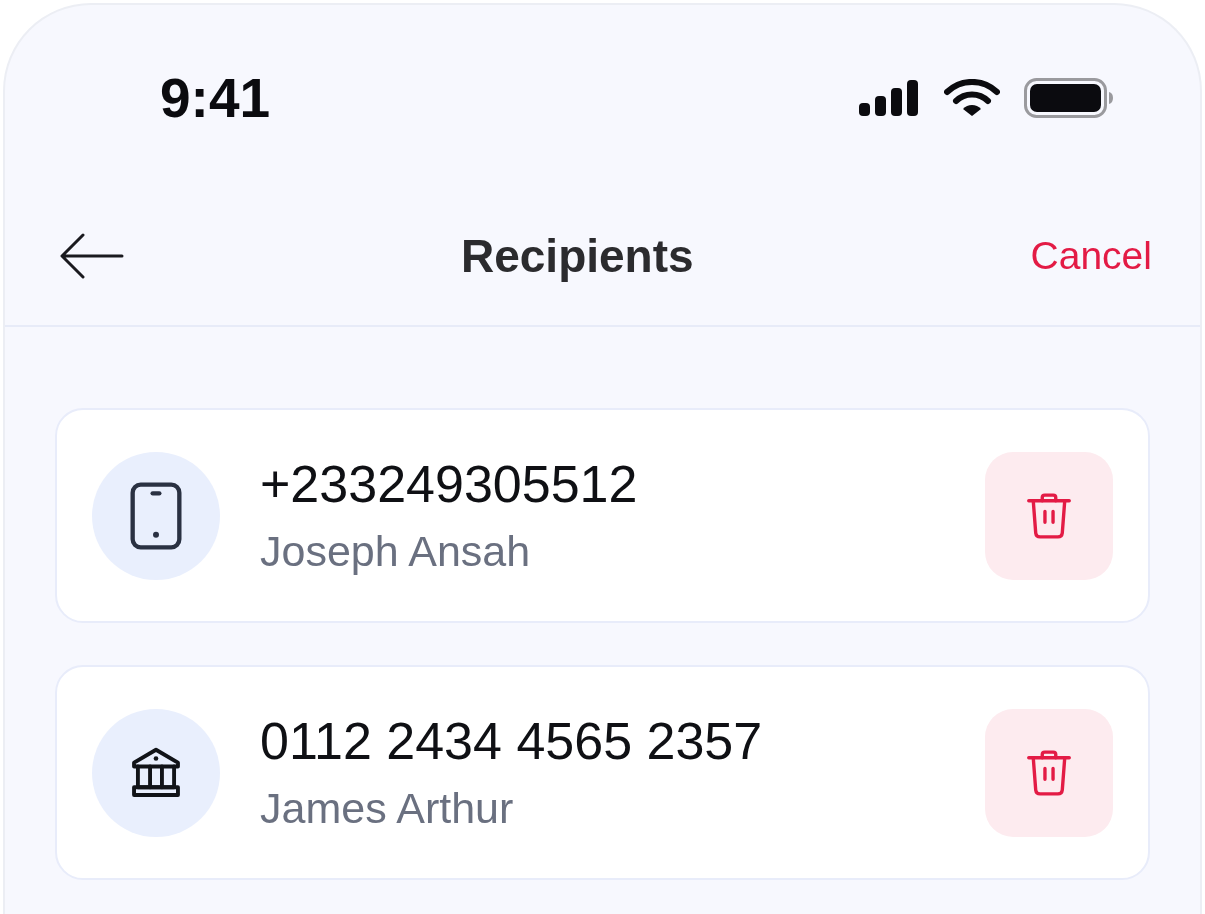 This screenshot has height=914, width=1205. Describe the element at coordinates (215, 98) in the screenshot. I see `status-time: 9:41` at that location.